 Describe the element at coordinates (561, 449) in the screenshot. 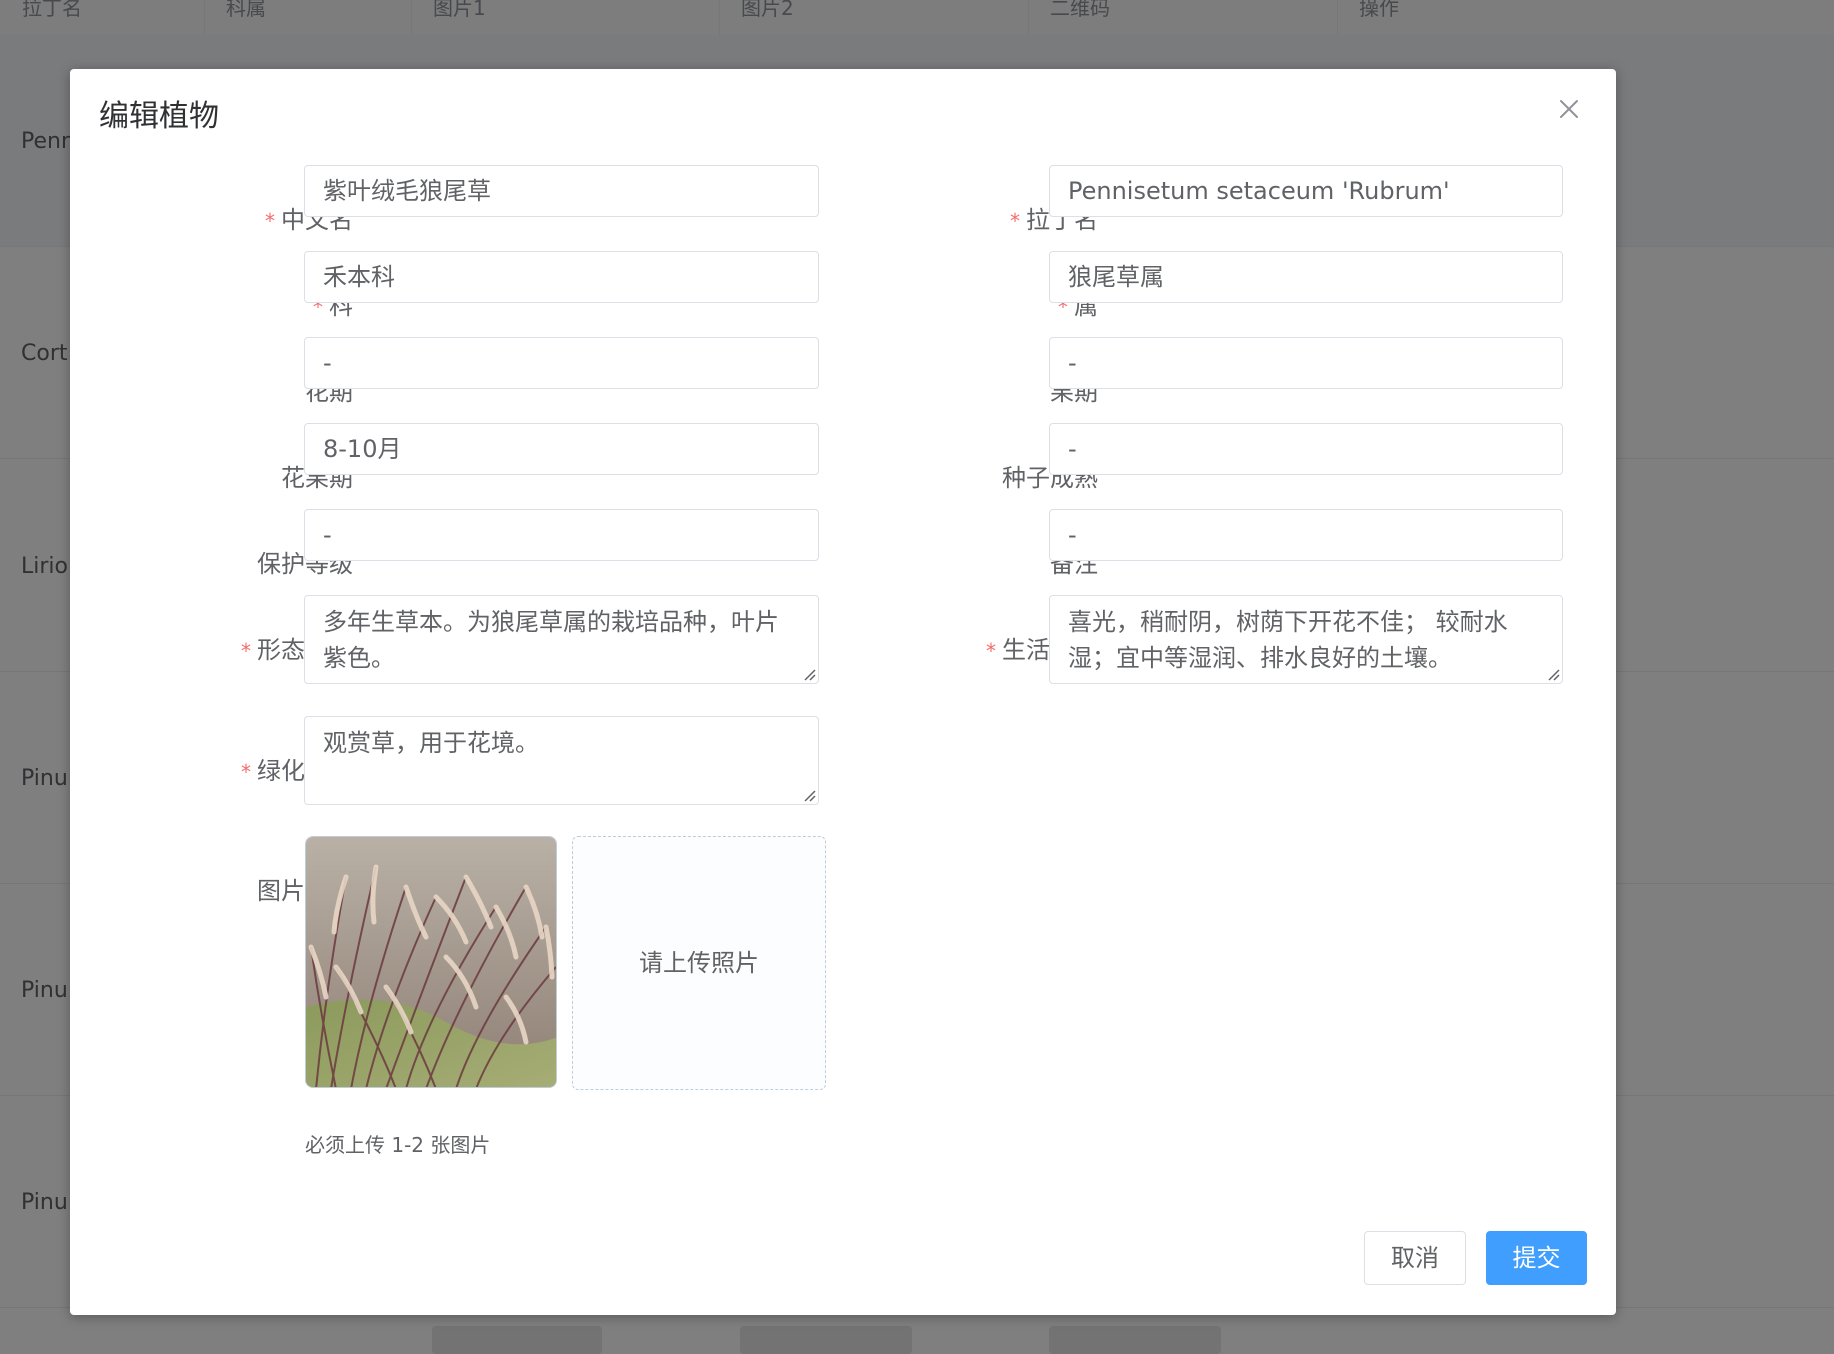

I see `flower-fruit-input: 8-10月` at that location.